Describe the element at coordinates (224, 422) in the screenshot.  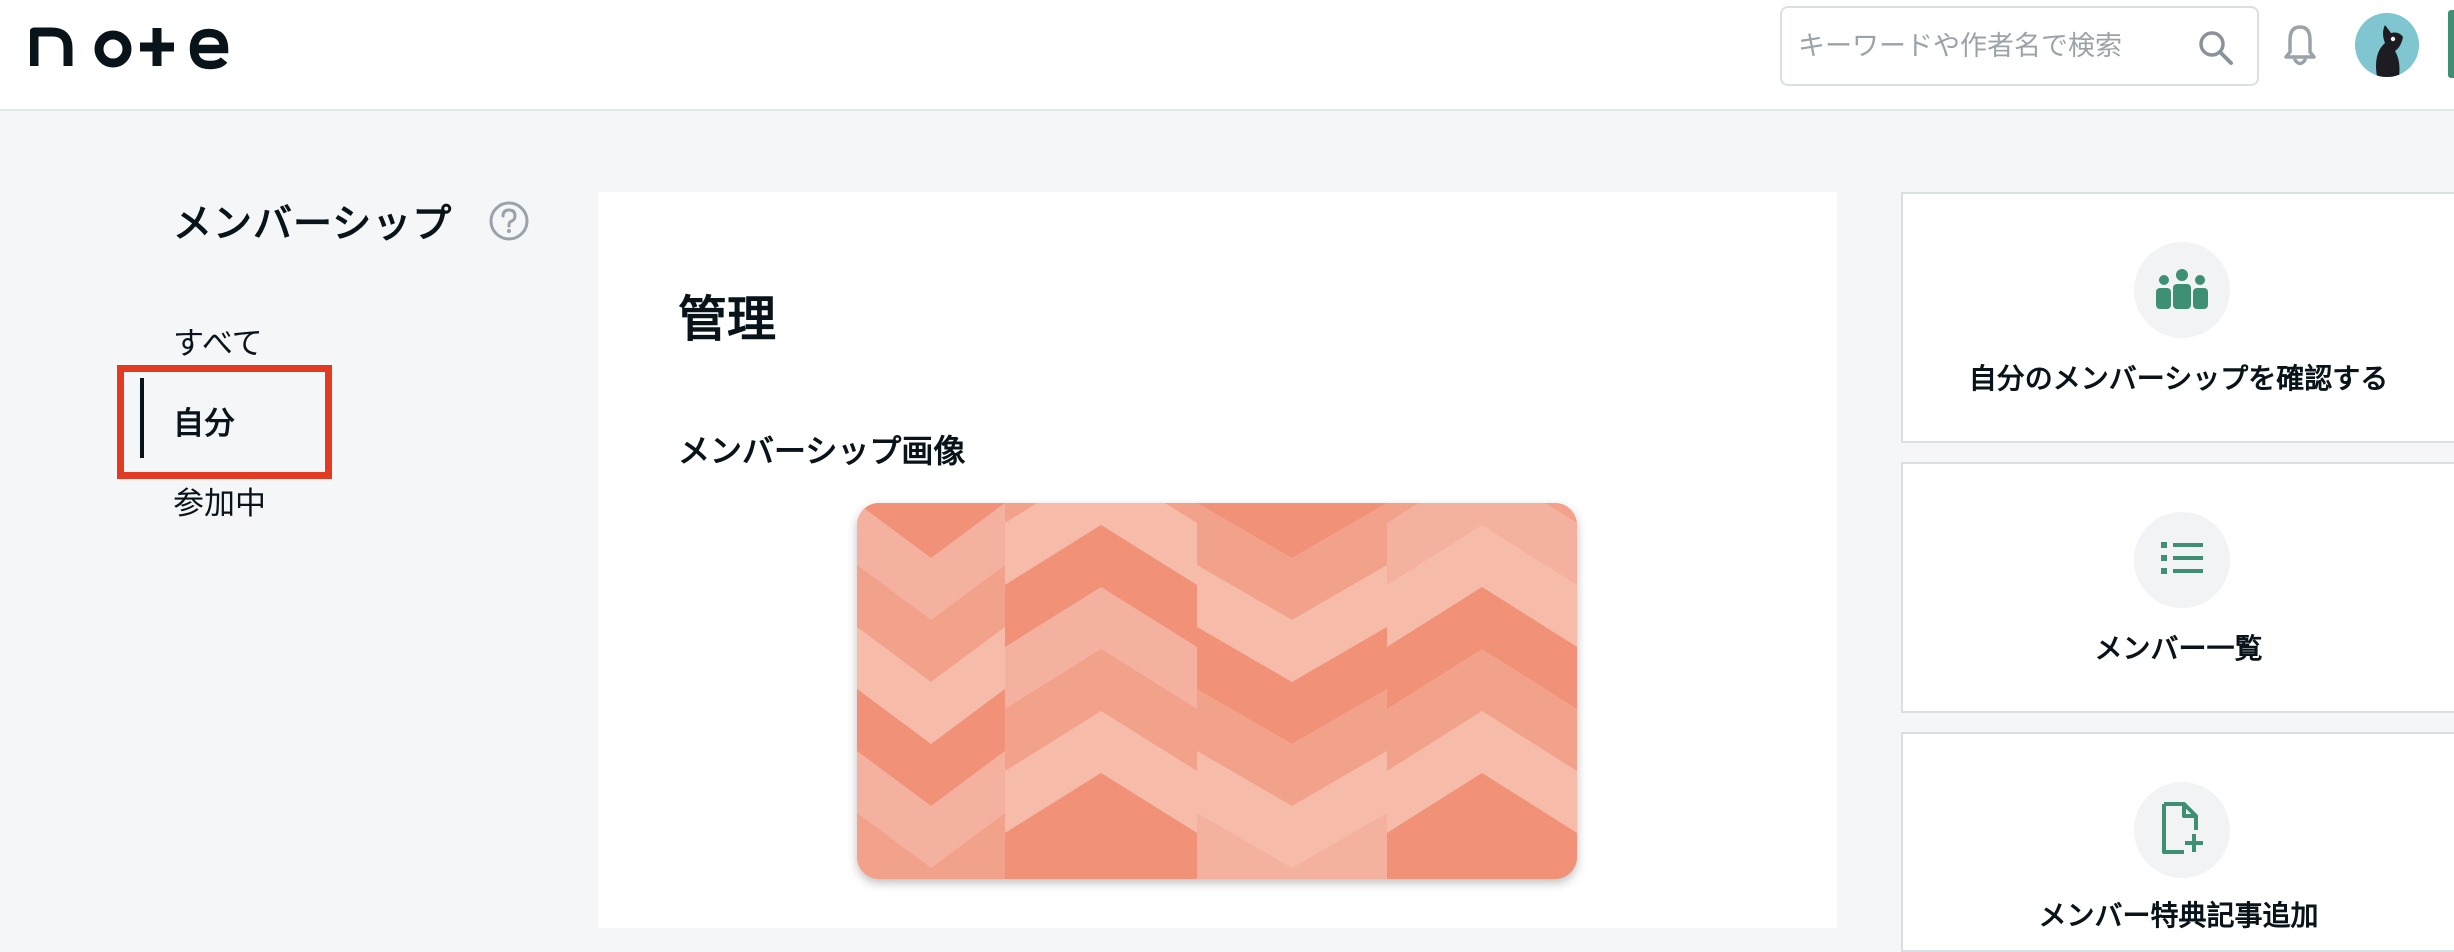
I see `highlight-annotation-box` at that location.